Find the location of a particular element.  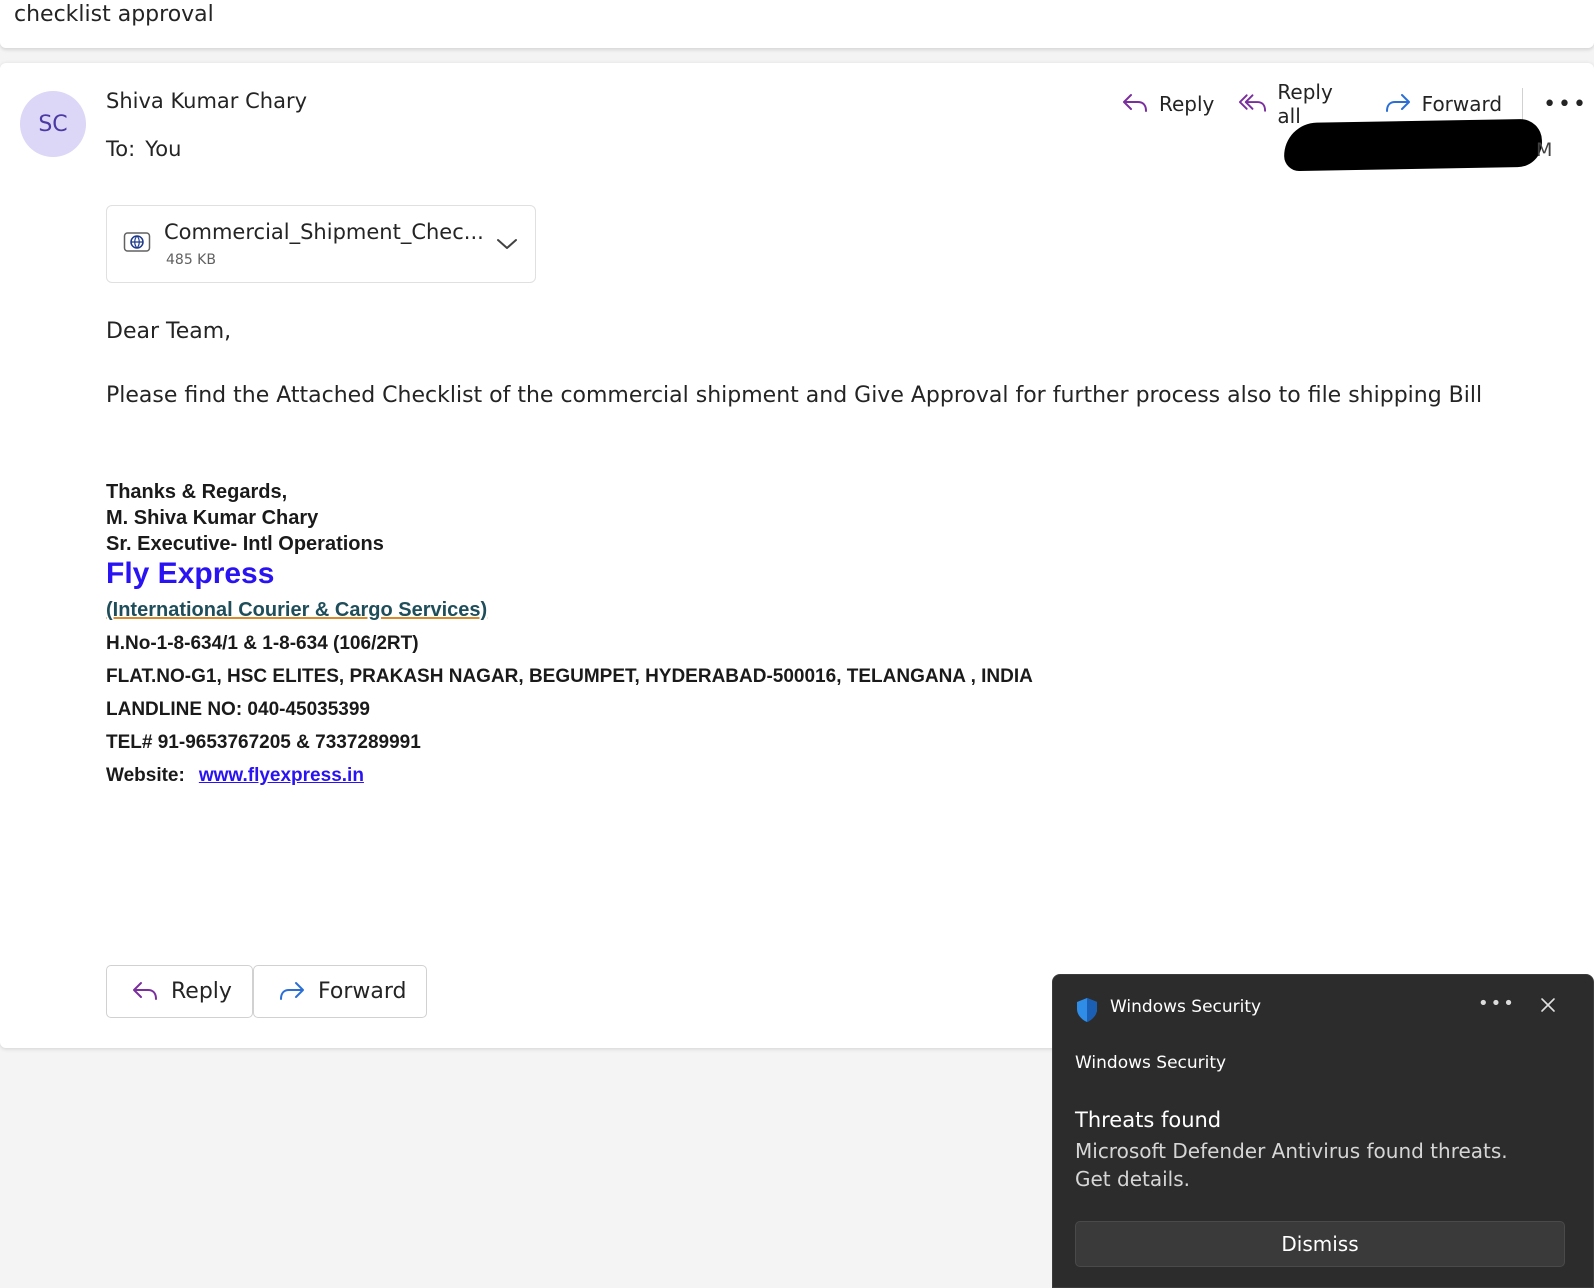

shield-icon is located at coordinates (1087, 1010).